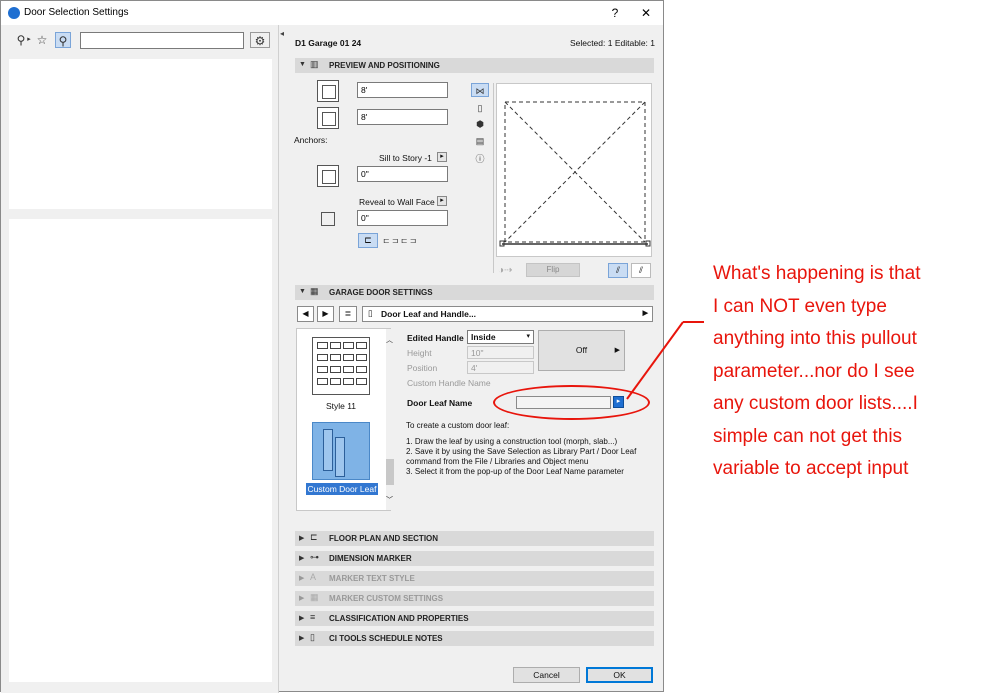 The image size is (999, 696). I want to click on annotation-line: What's happening is that, so click(817, 273).